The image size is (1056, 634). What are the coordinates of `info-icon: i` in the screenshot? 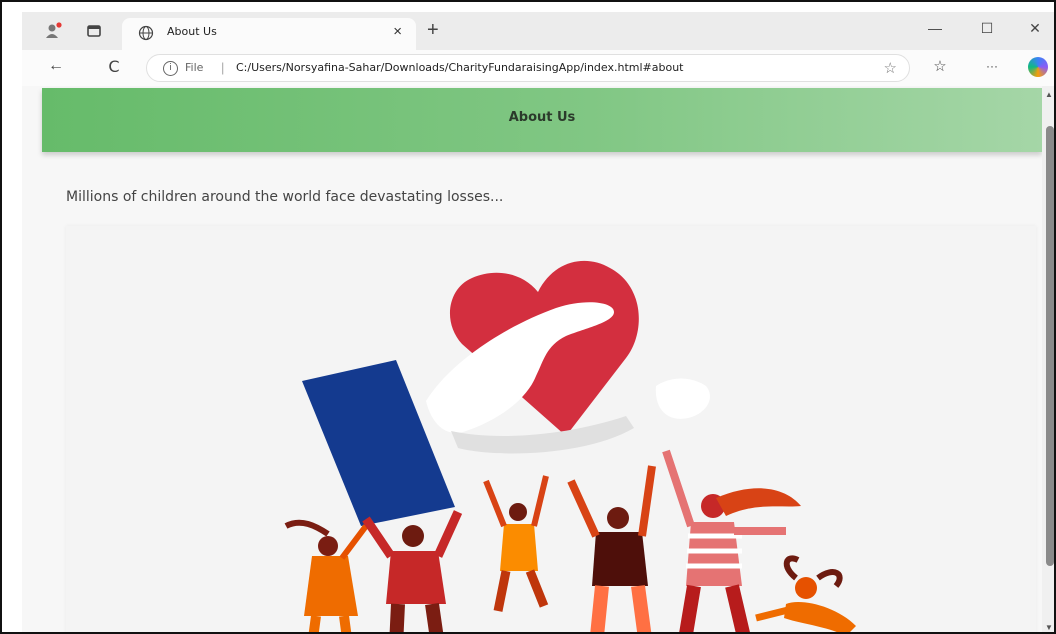 It's located at (170, 68).